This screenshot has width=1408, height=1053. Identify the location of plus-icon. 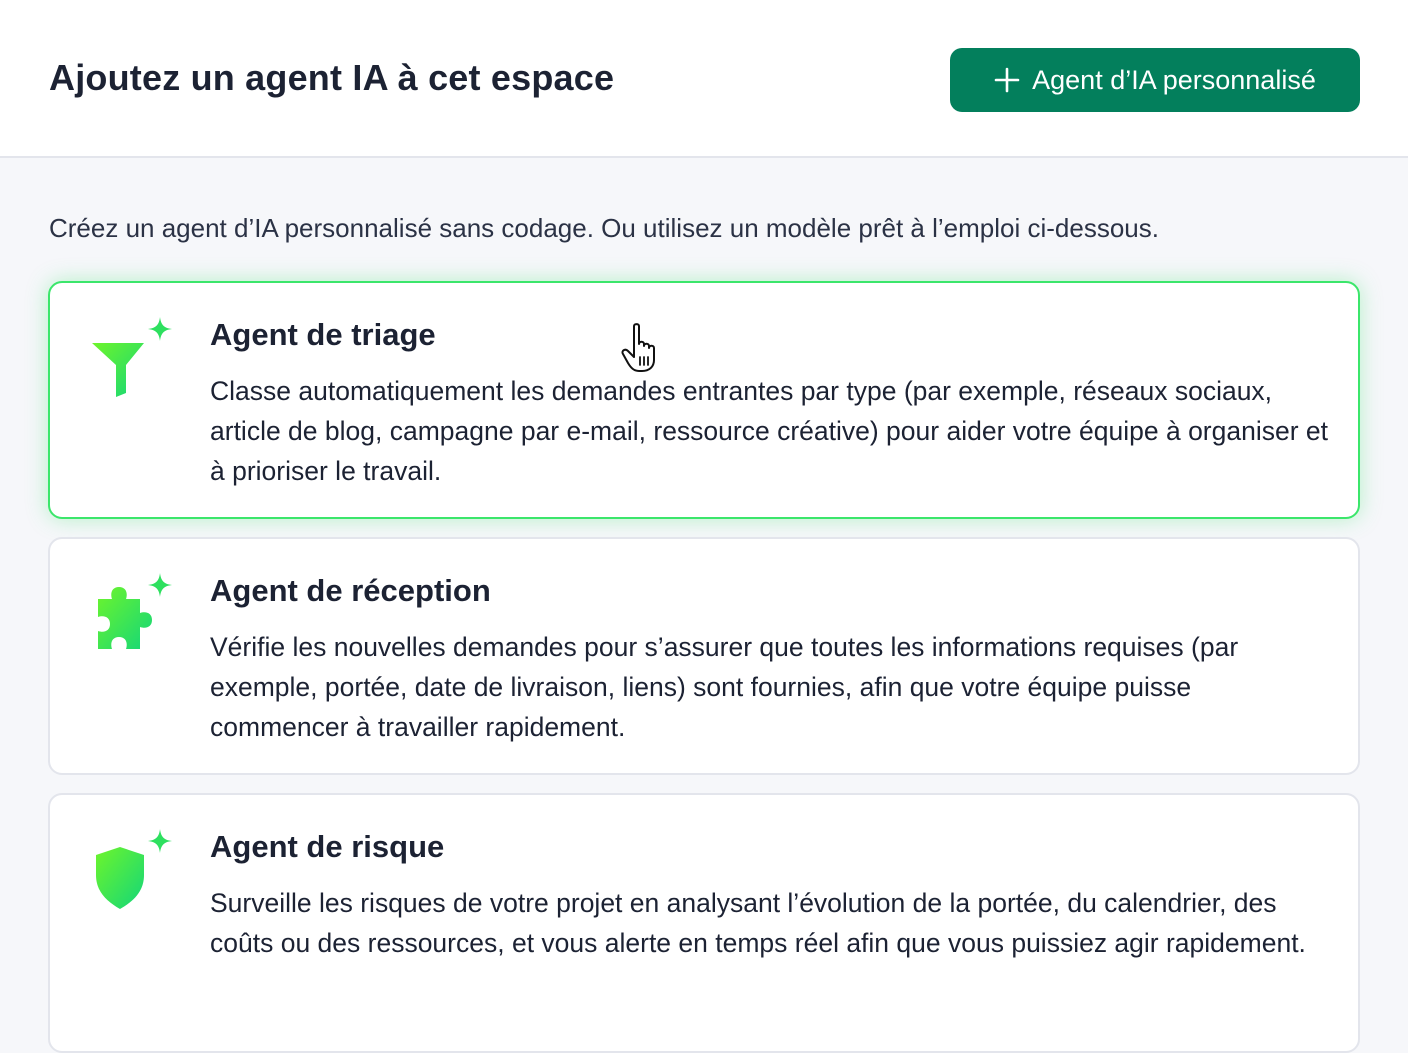
(1007, 80).